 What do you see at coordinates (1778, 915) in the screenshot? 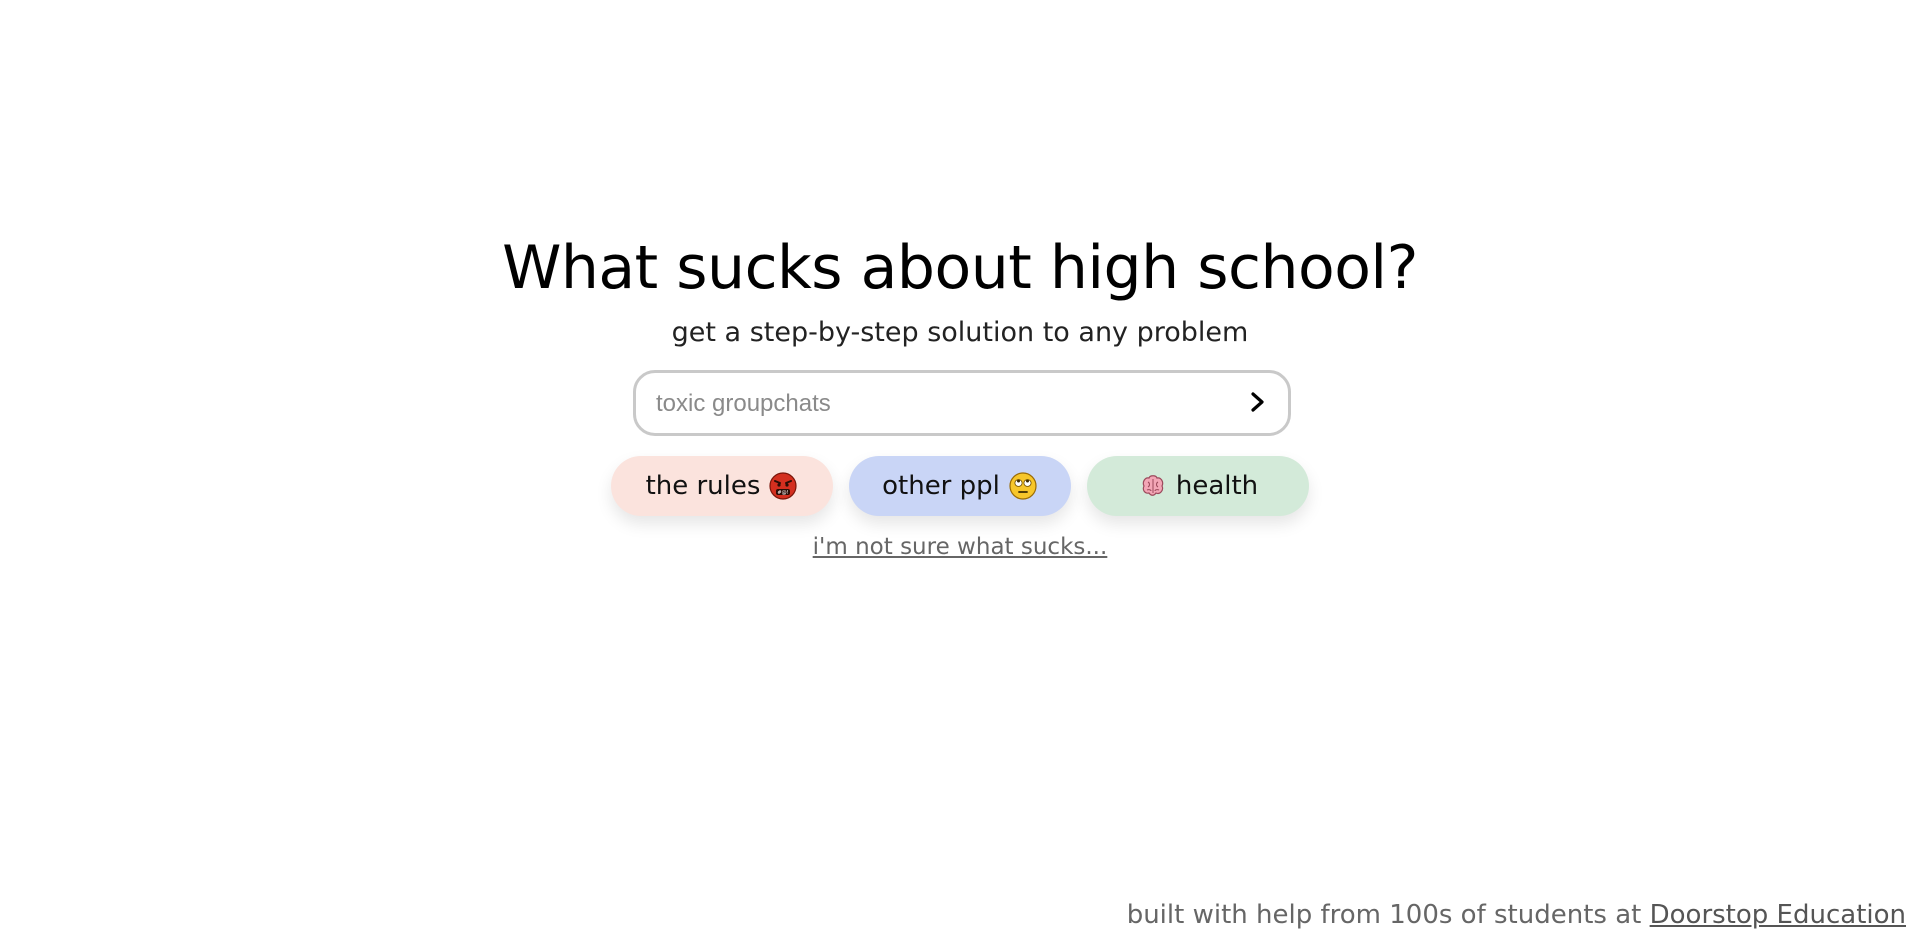
I see `doorstop-education-link: Doorstop Education` at bounding box center [1778, 915].